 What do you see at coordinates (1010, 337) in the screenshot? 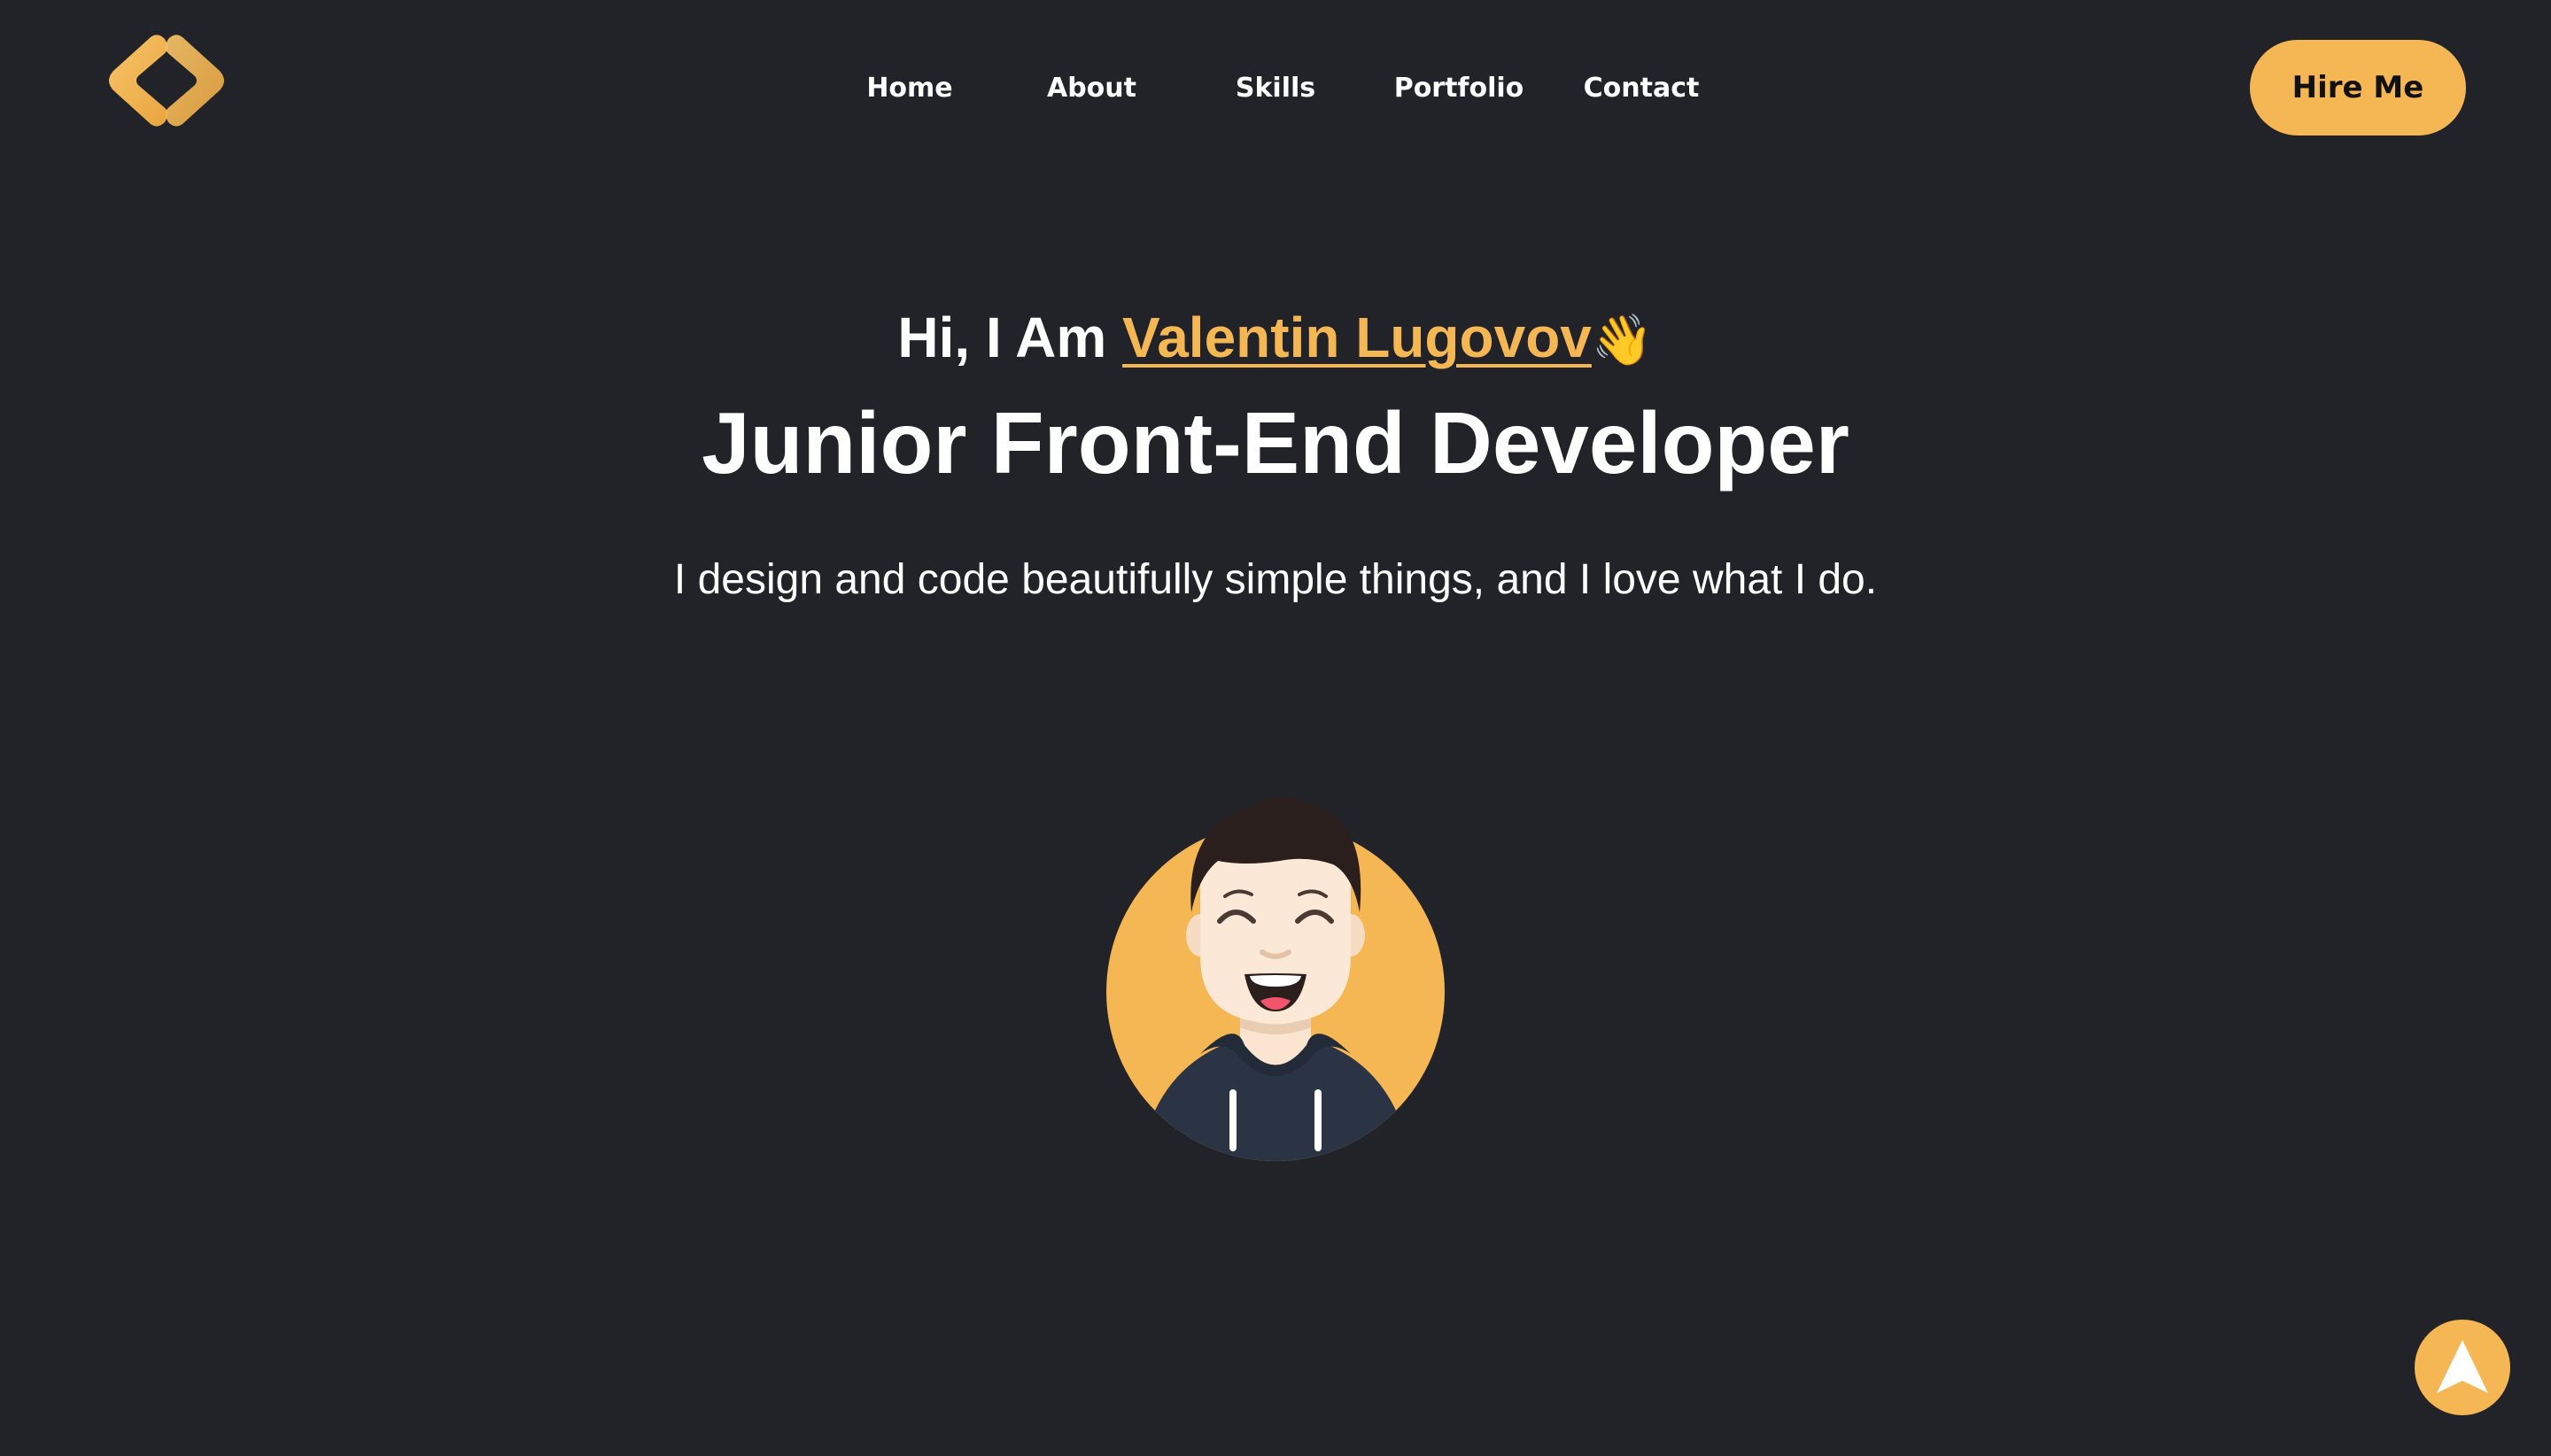
I see `greeting-prefix: Hi, I Am` at bounding box center [1010, 337].